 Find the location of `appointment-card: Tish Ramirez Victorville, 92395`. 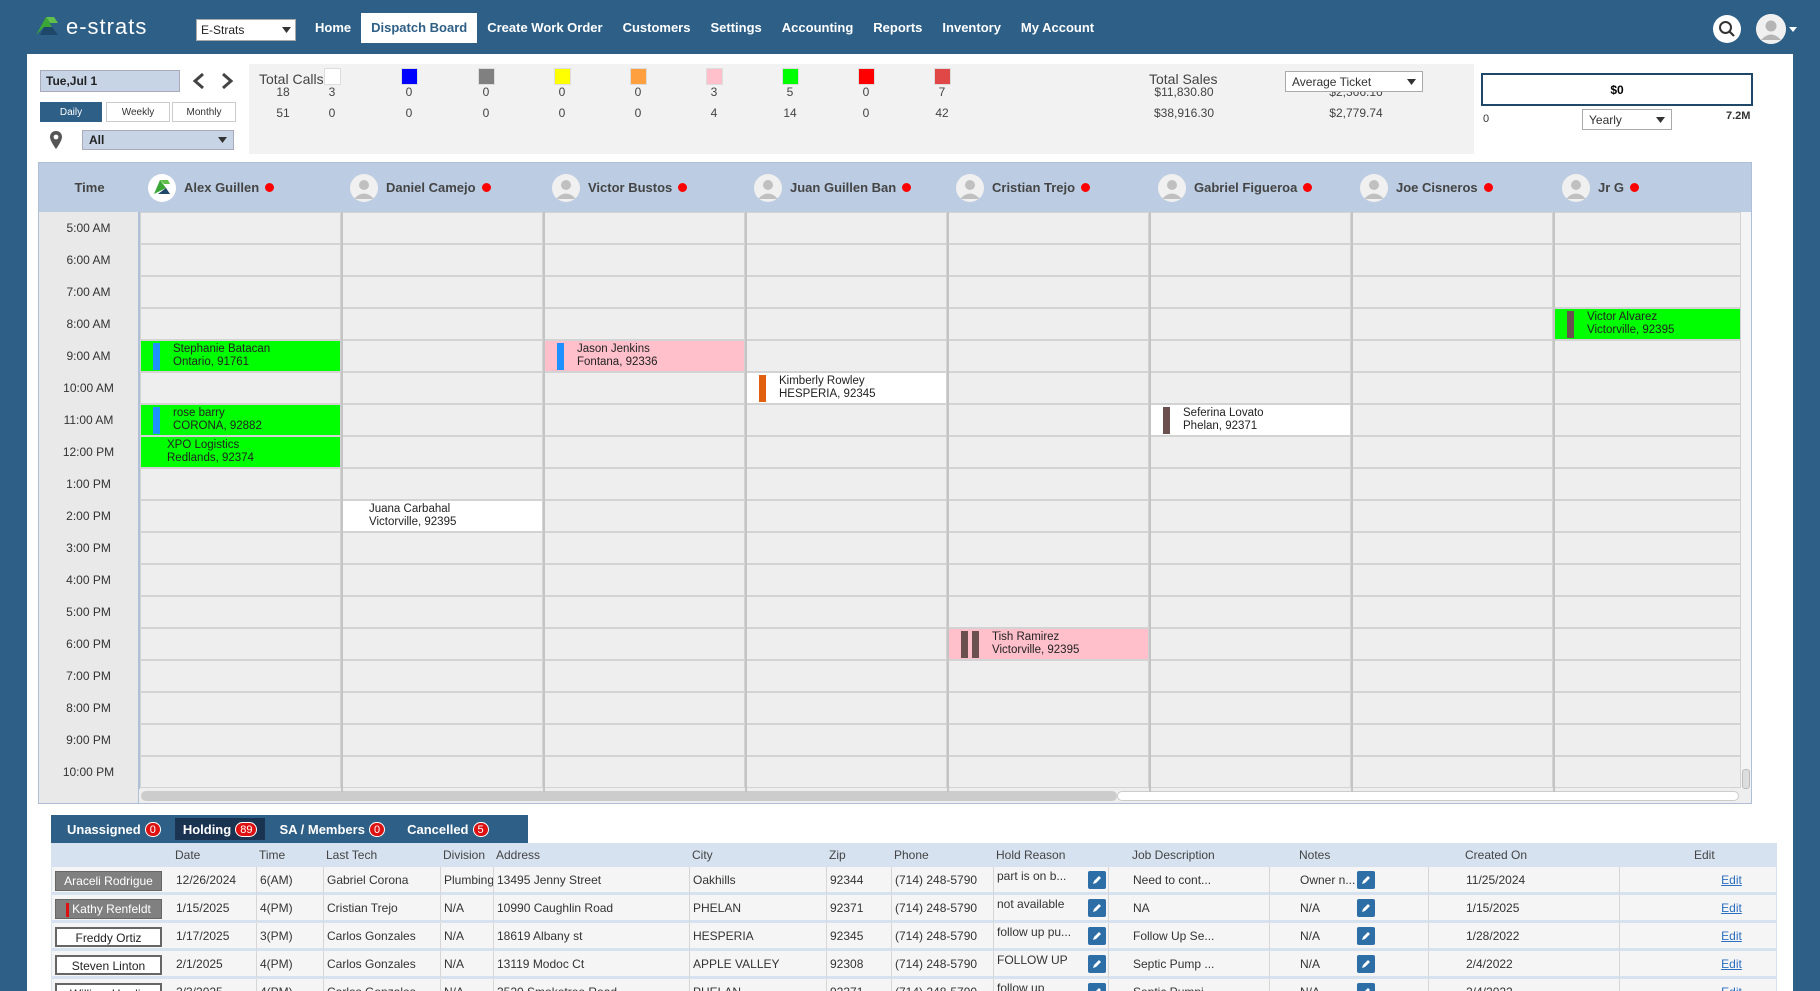

appointment-card: Tish Ramirez Victorville, 92395 is located at coordinates (1048, 644).